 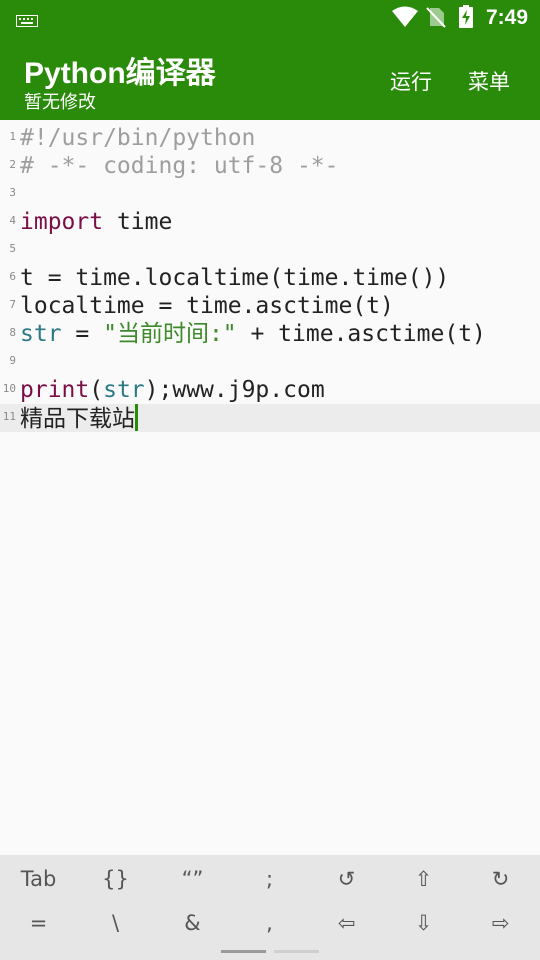 What do you see at coordinates (489, 81) in the screenshot?
I see `menu-button: 菜单` at bounding box center [489, 81].